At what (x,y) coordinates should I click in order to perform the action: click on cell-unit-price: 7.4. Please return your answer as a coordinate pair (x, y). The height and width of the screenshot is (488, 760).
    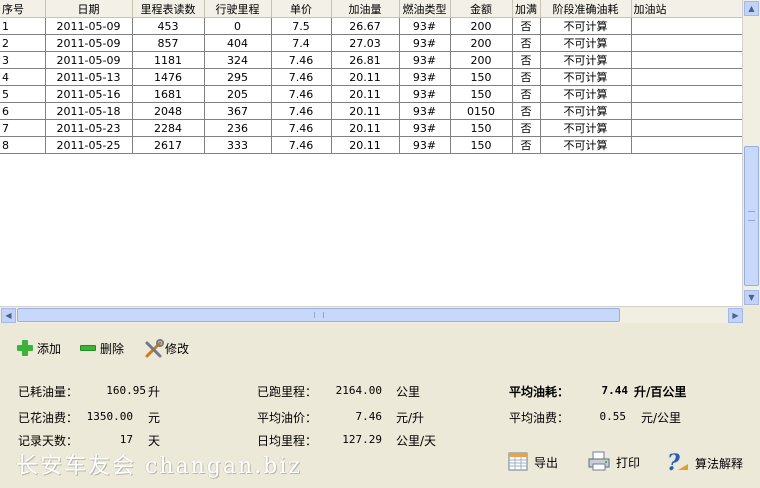
    Looking at the image, I should click on (301, 43).